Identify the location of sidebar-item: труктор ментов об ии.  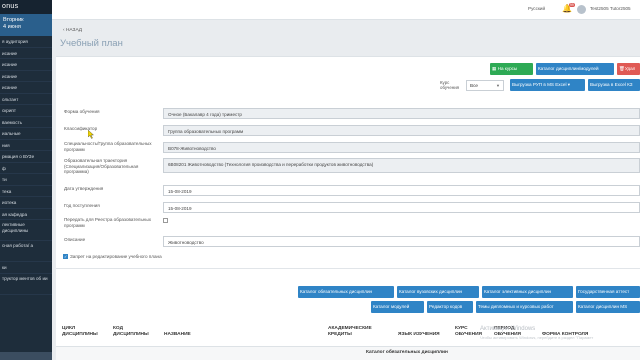
(26, 284).